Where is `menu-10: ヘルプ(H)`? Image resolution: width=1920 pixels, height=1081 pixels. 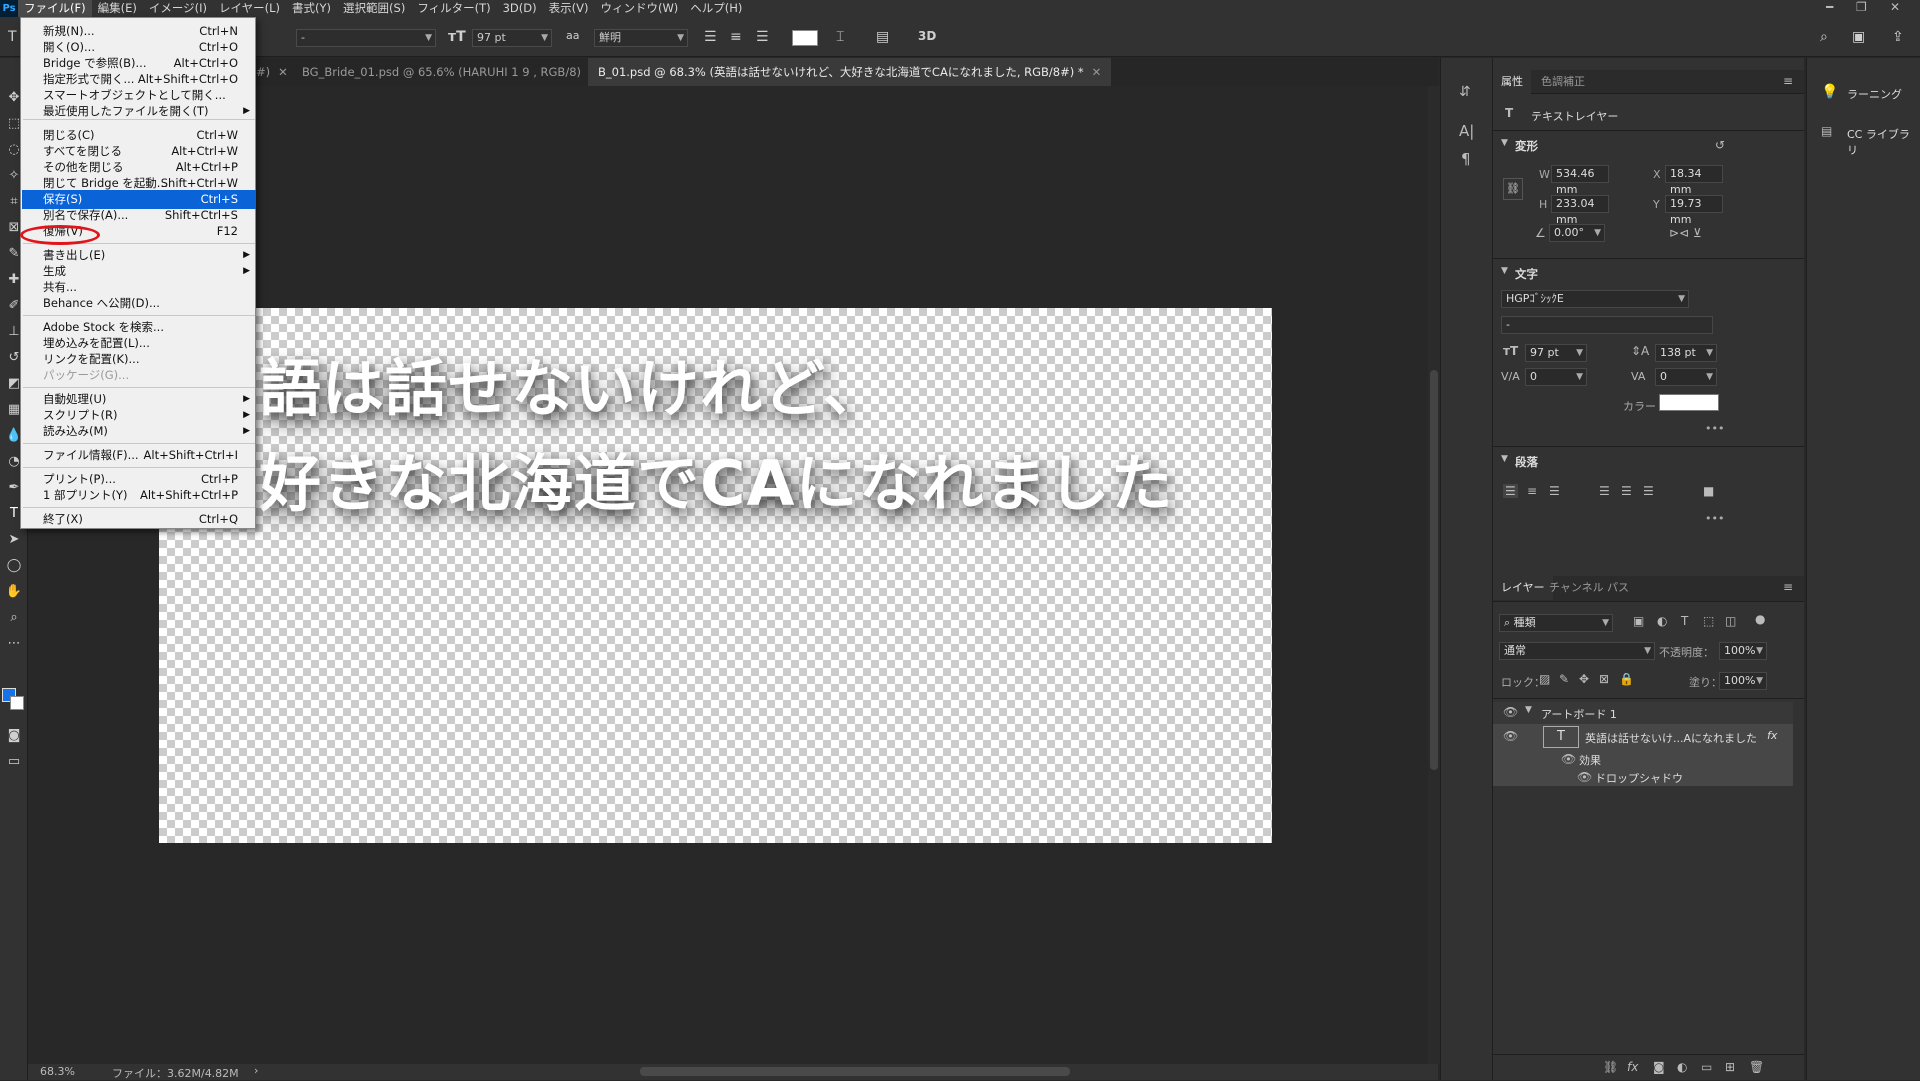 menu-10: ヘルプ(H) is located at coordinates (716, 8).